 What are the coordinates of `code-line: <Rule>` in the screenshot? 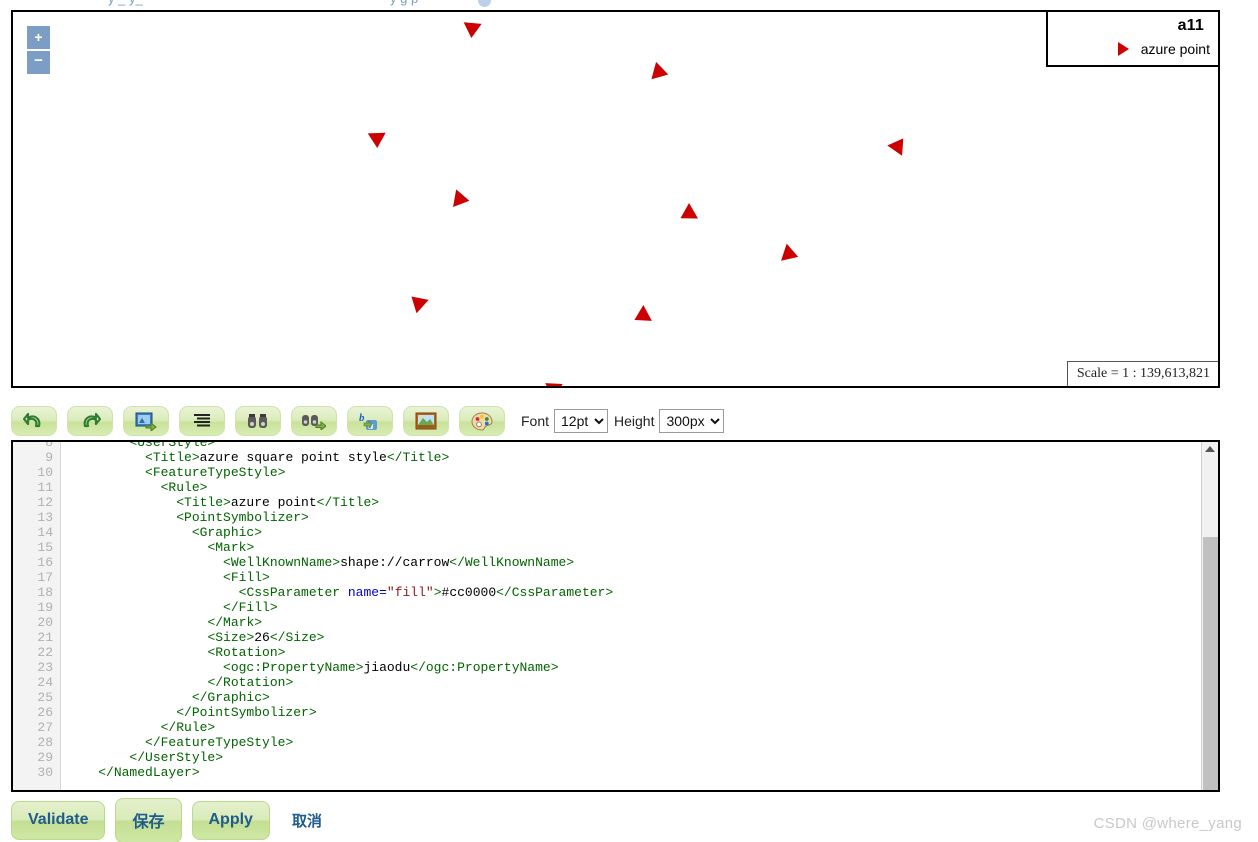 It's located at (642, 487).